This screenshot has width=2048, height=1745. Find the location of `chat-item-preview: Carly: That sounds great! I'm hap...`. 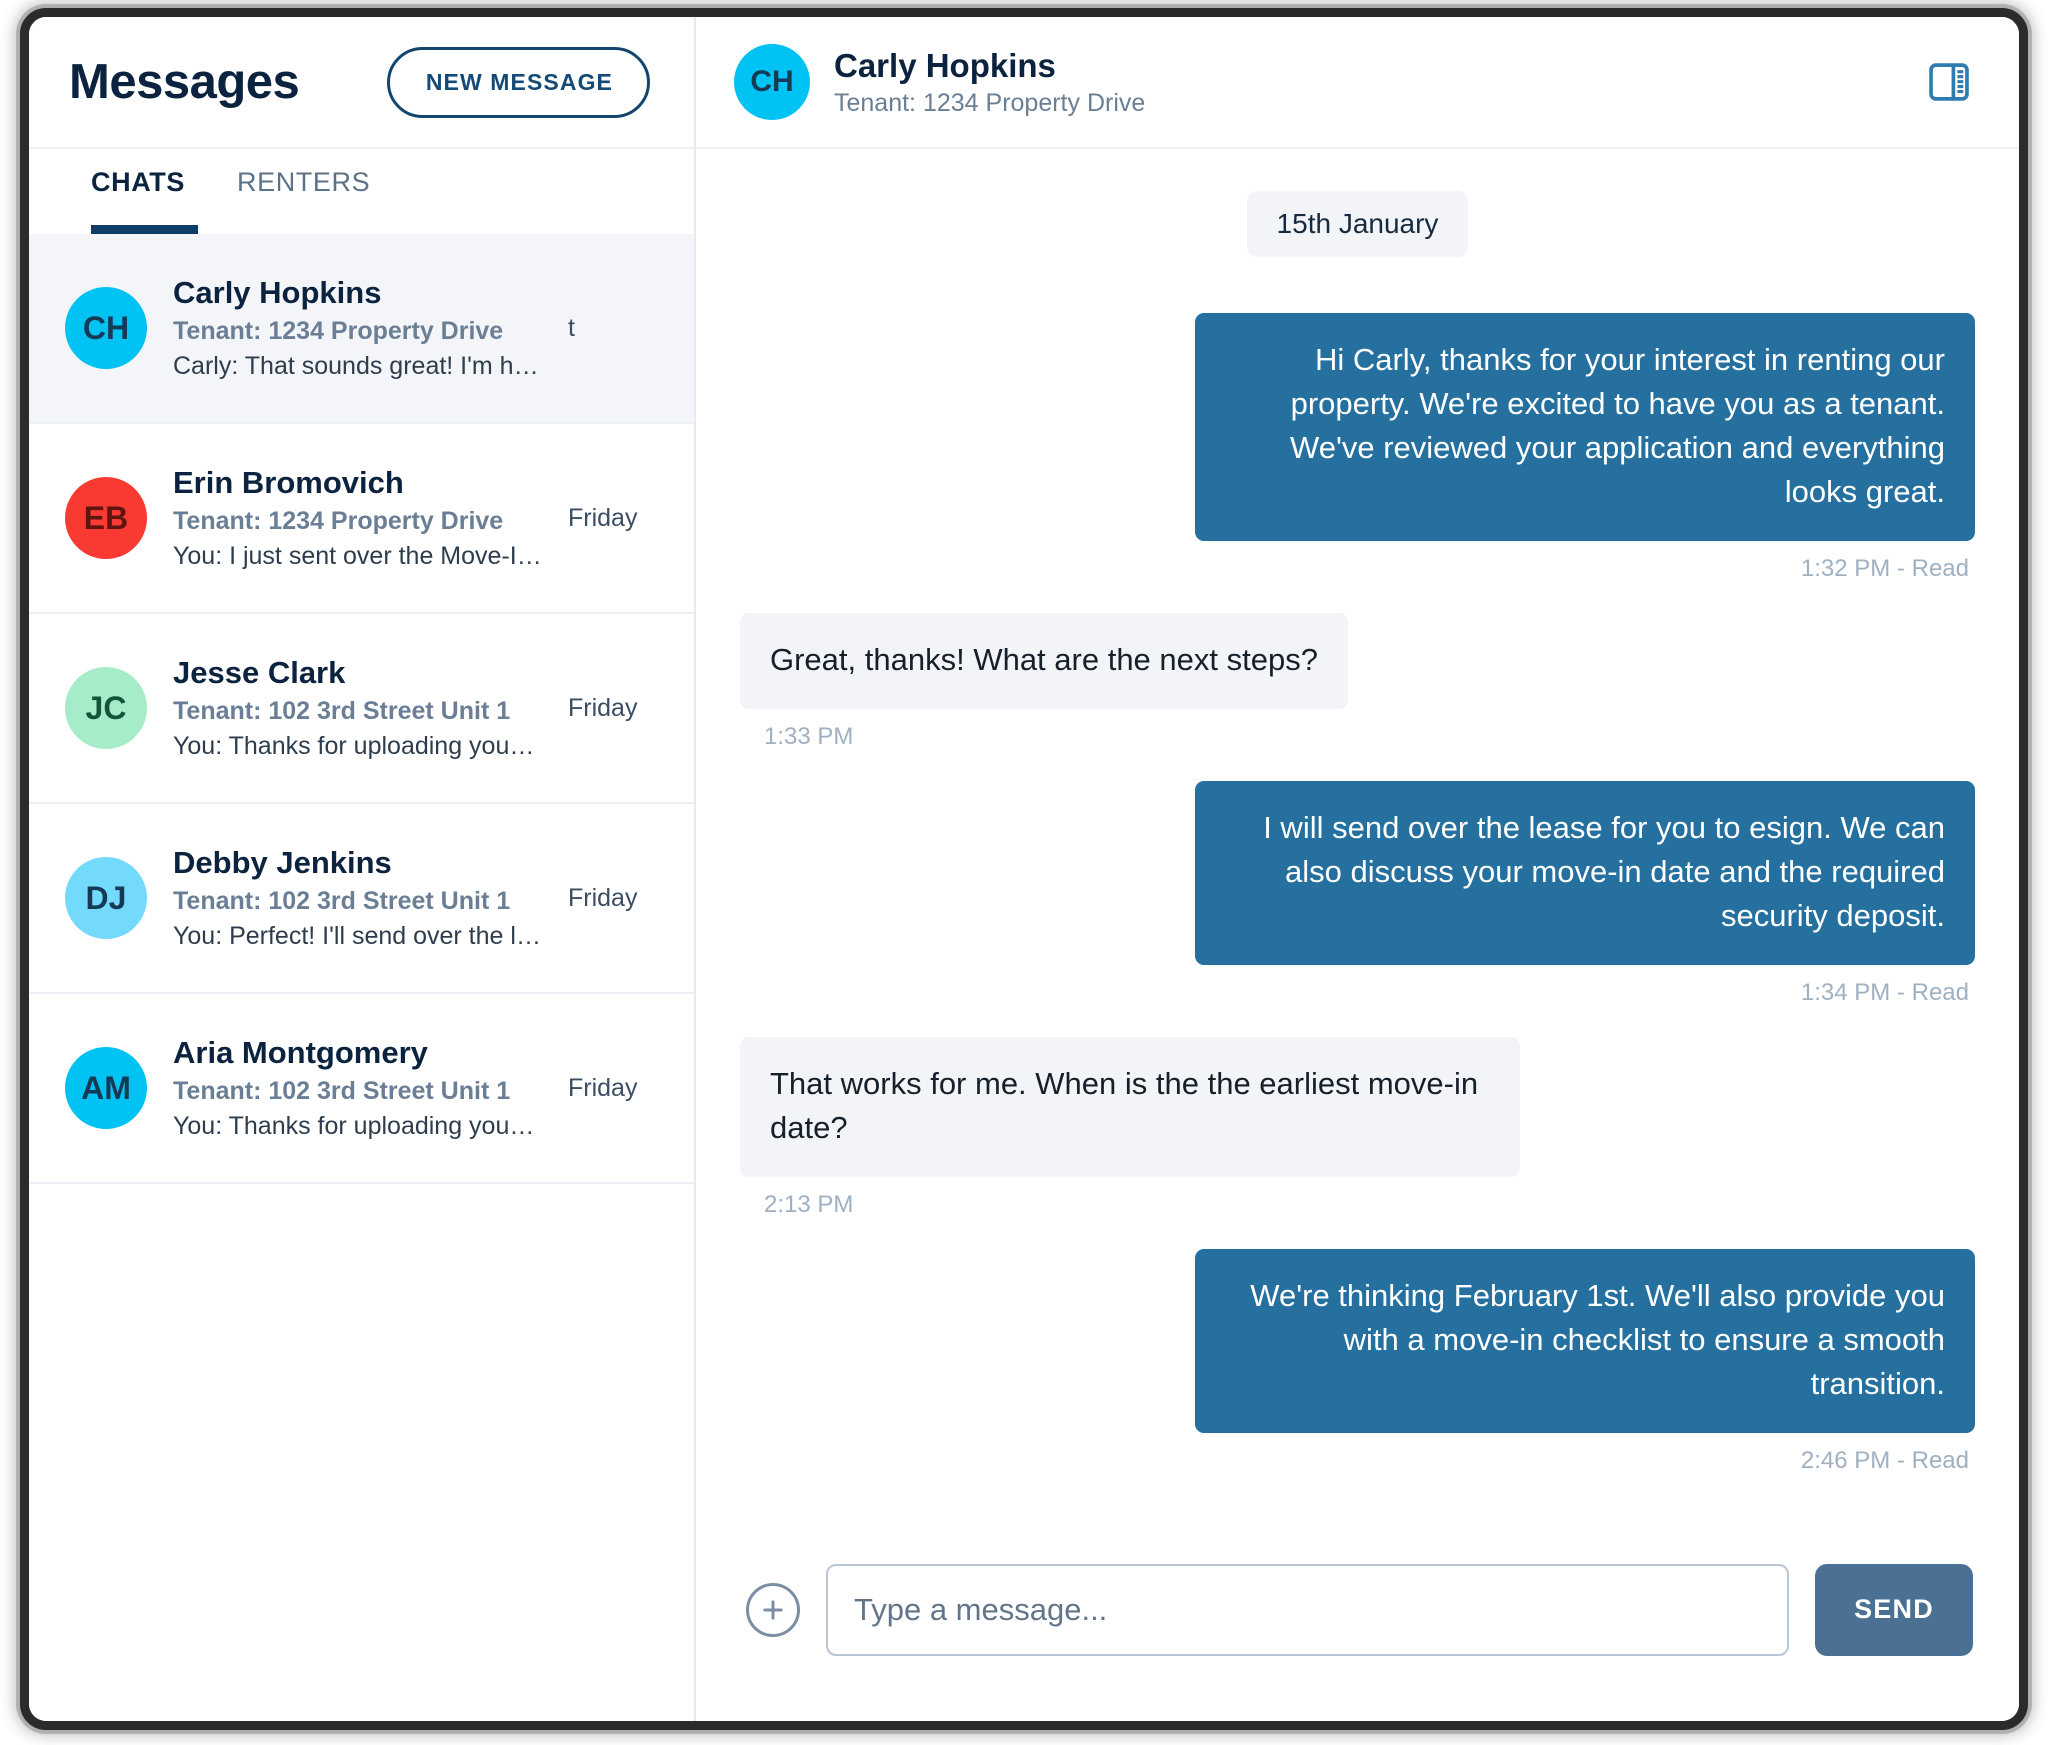

chat-item-preview: Carly: That sounds great! I'm hap... is located at coordinates (357, 366).